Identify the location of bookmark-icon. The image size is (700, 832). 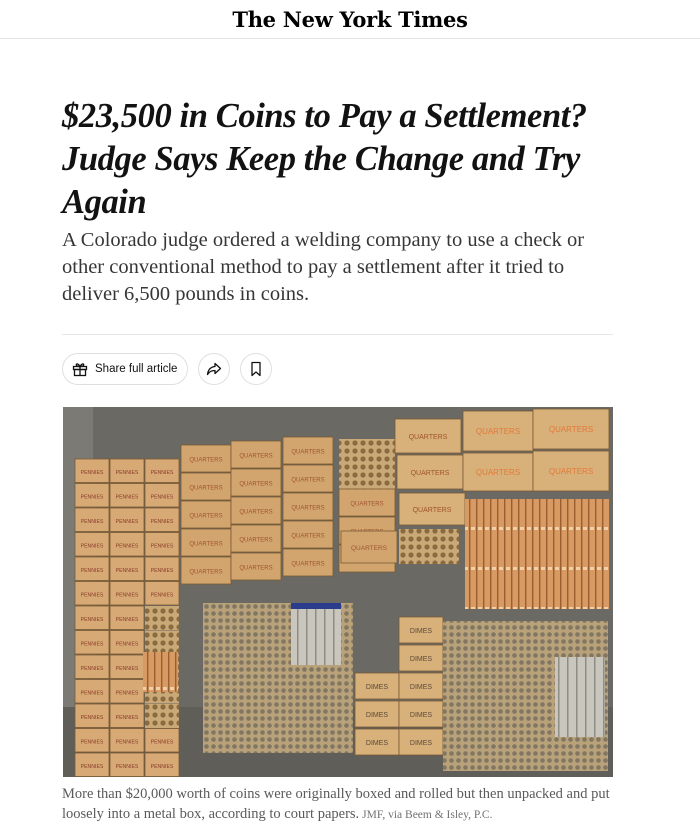
(256, 369).